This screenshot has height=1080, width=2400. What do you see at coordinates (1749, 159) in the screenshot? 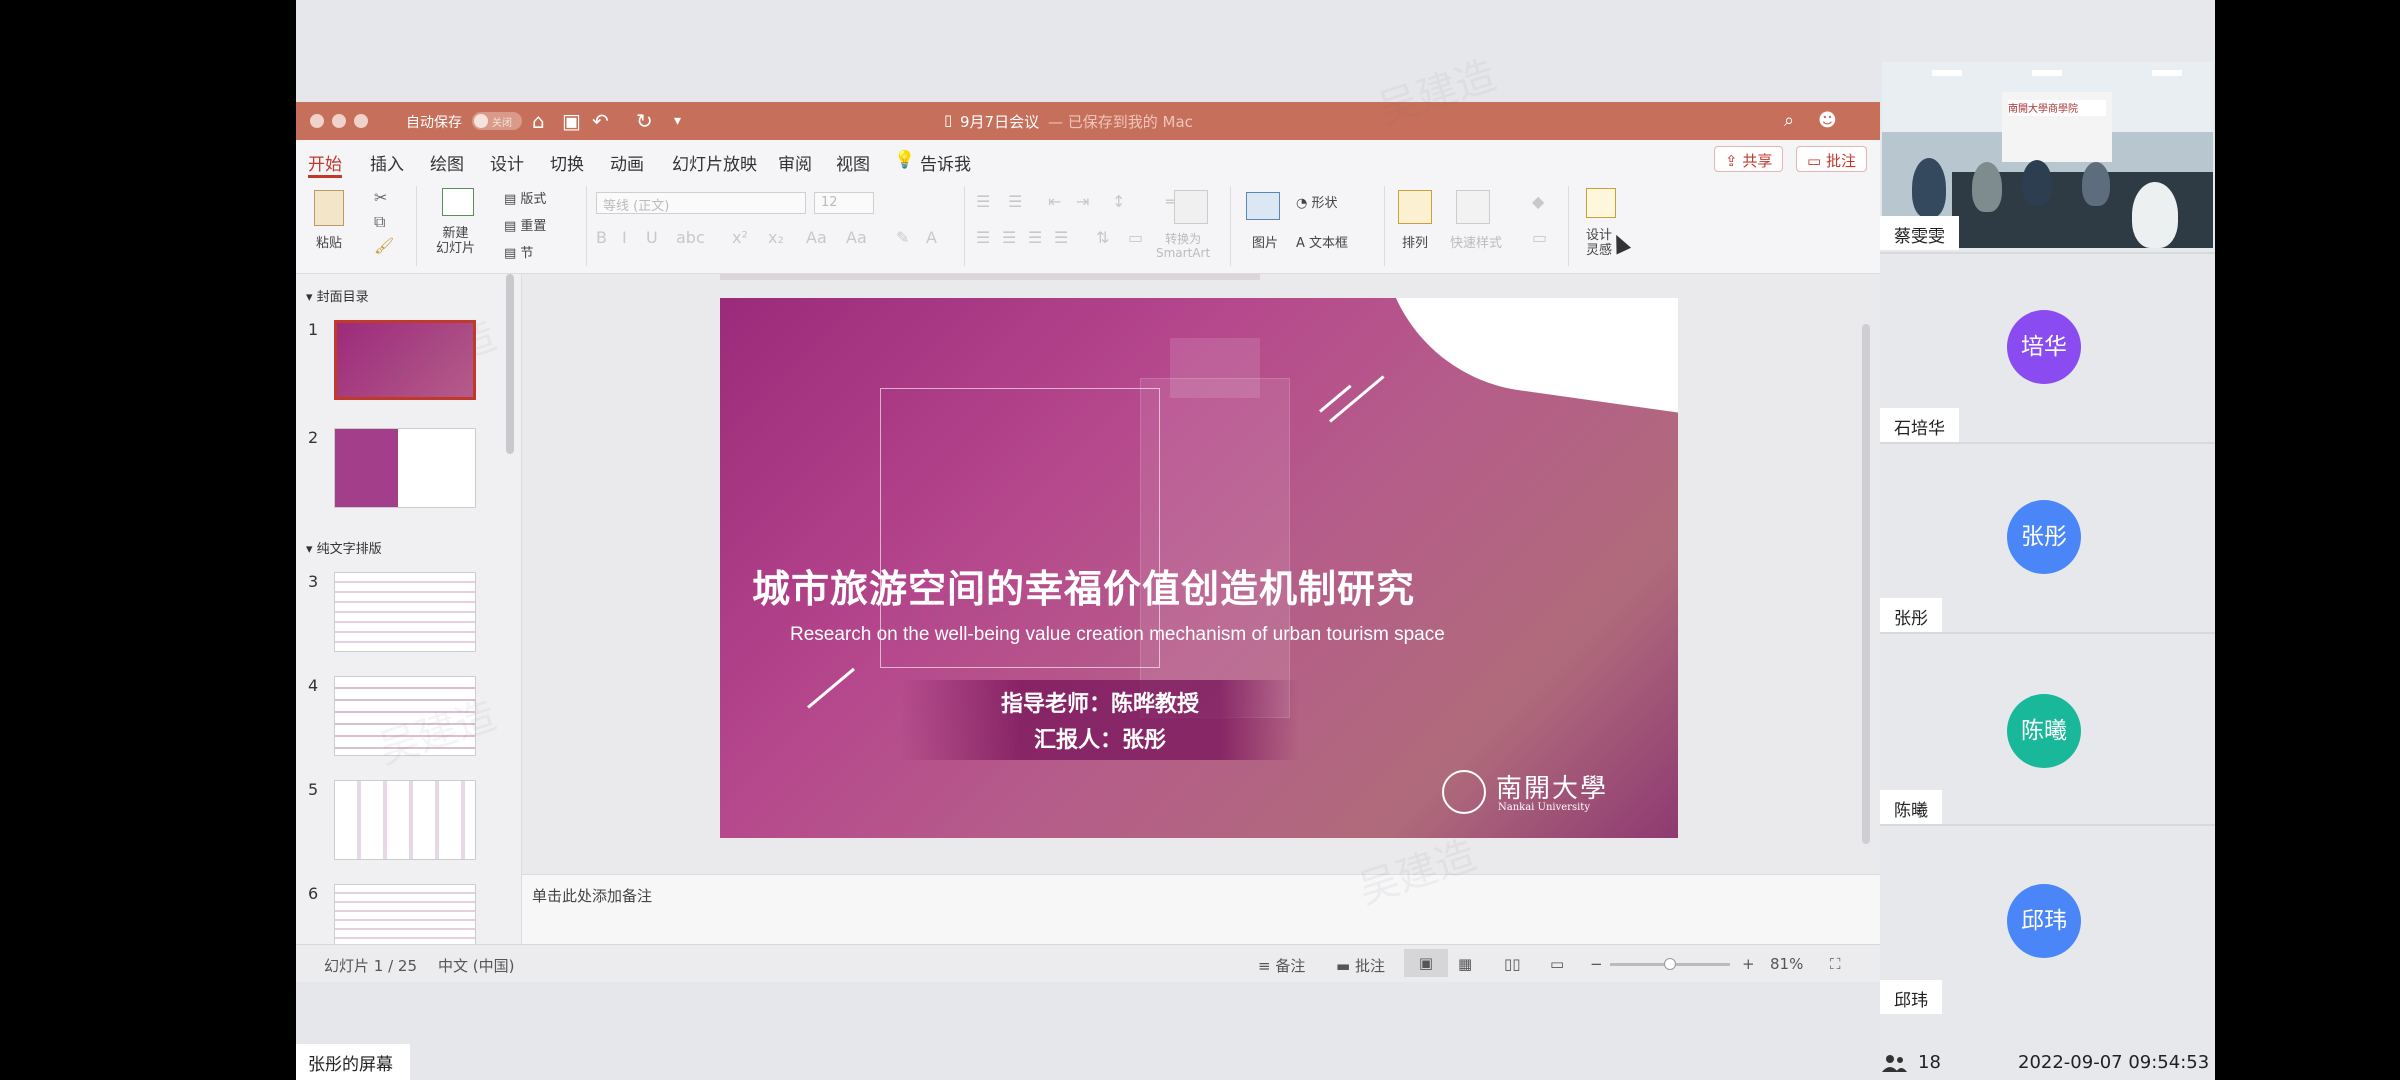
I see `share-button: ⇪ 共享` at bounding box center [1749, 159].